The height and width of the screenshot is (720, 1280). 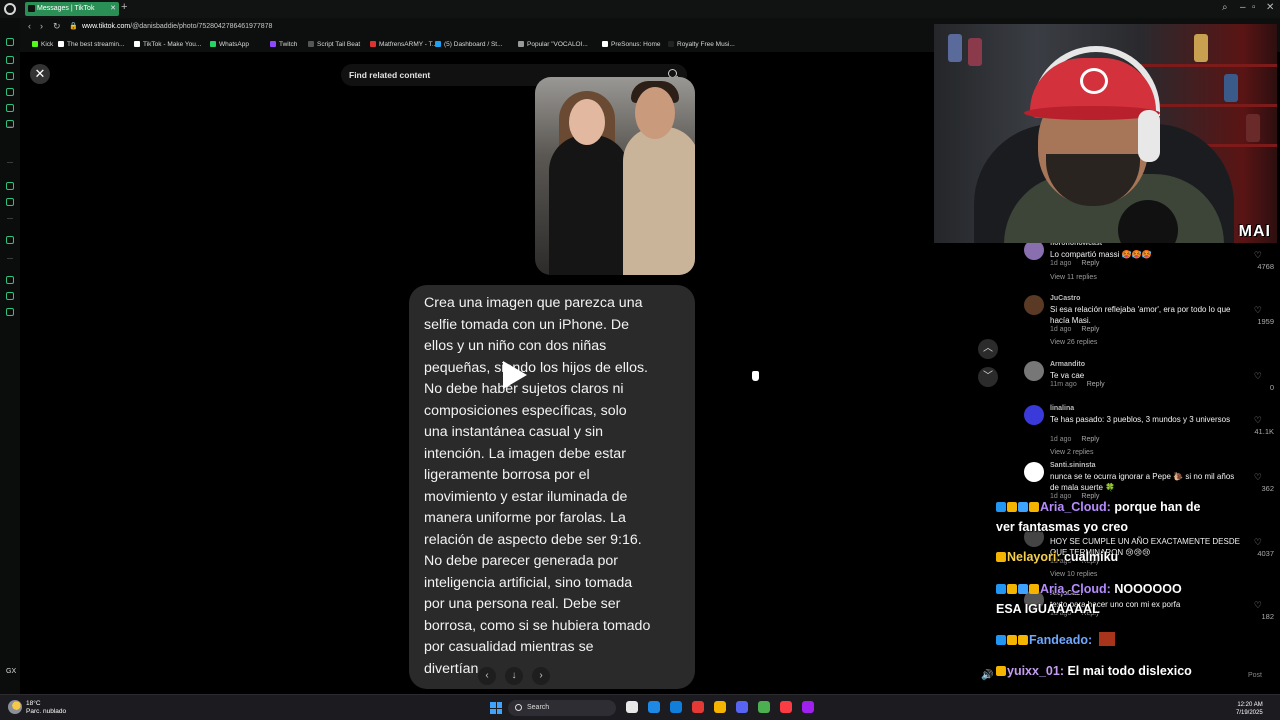 What do you see at coordinates (1250, 705) in the screenshot?
I see `clock-time: 12:20 AM` at bounding box center [1250, 705].